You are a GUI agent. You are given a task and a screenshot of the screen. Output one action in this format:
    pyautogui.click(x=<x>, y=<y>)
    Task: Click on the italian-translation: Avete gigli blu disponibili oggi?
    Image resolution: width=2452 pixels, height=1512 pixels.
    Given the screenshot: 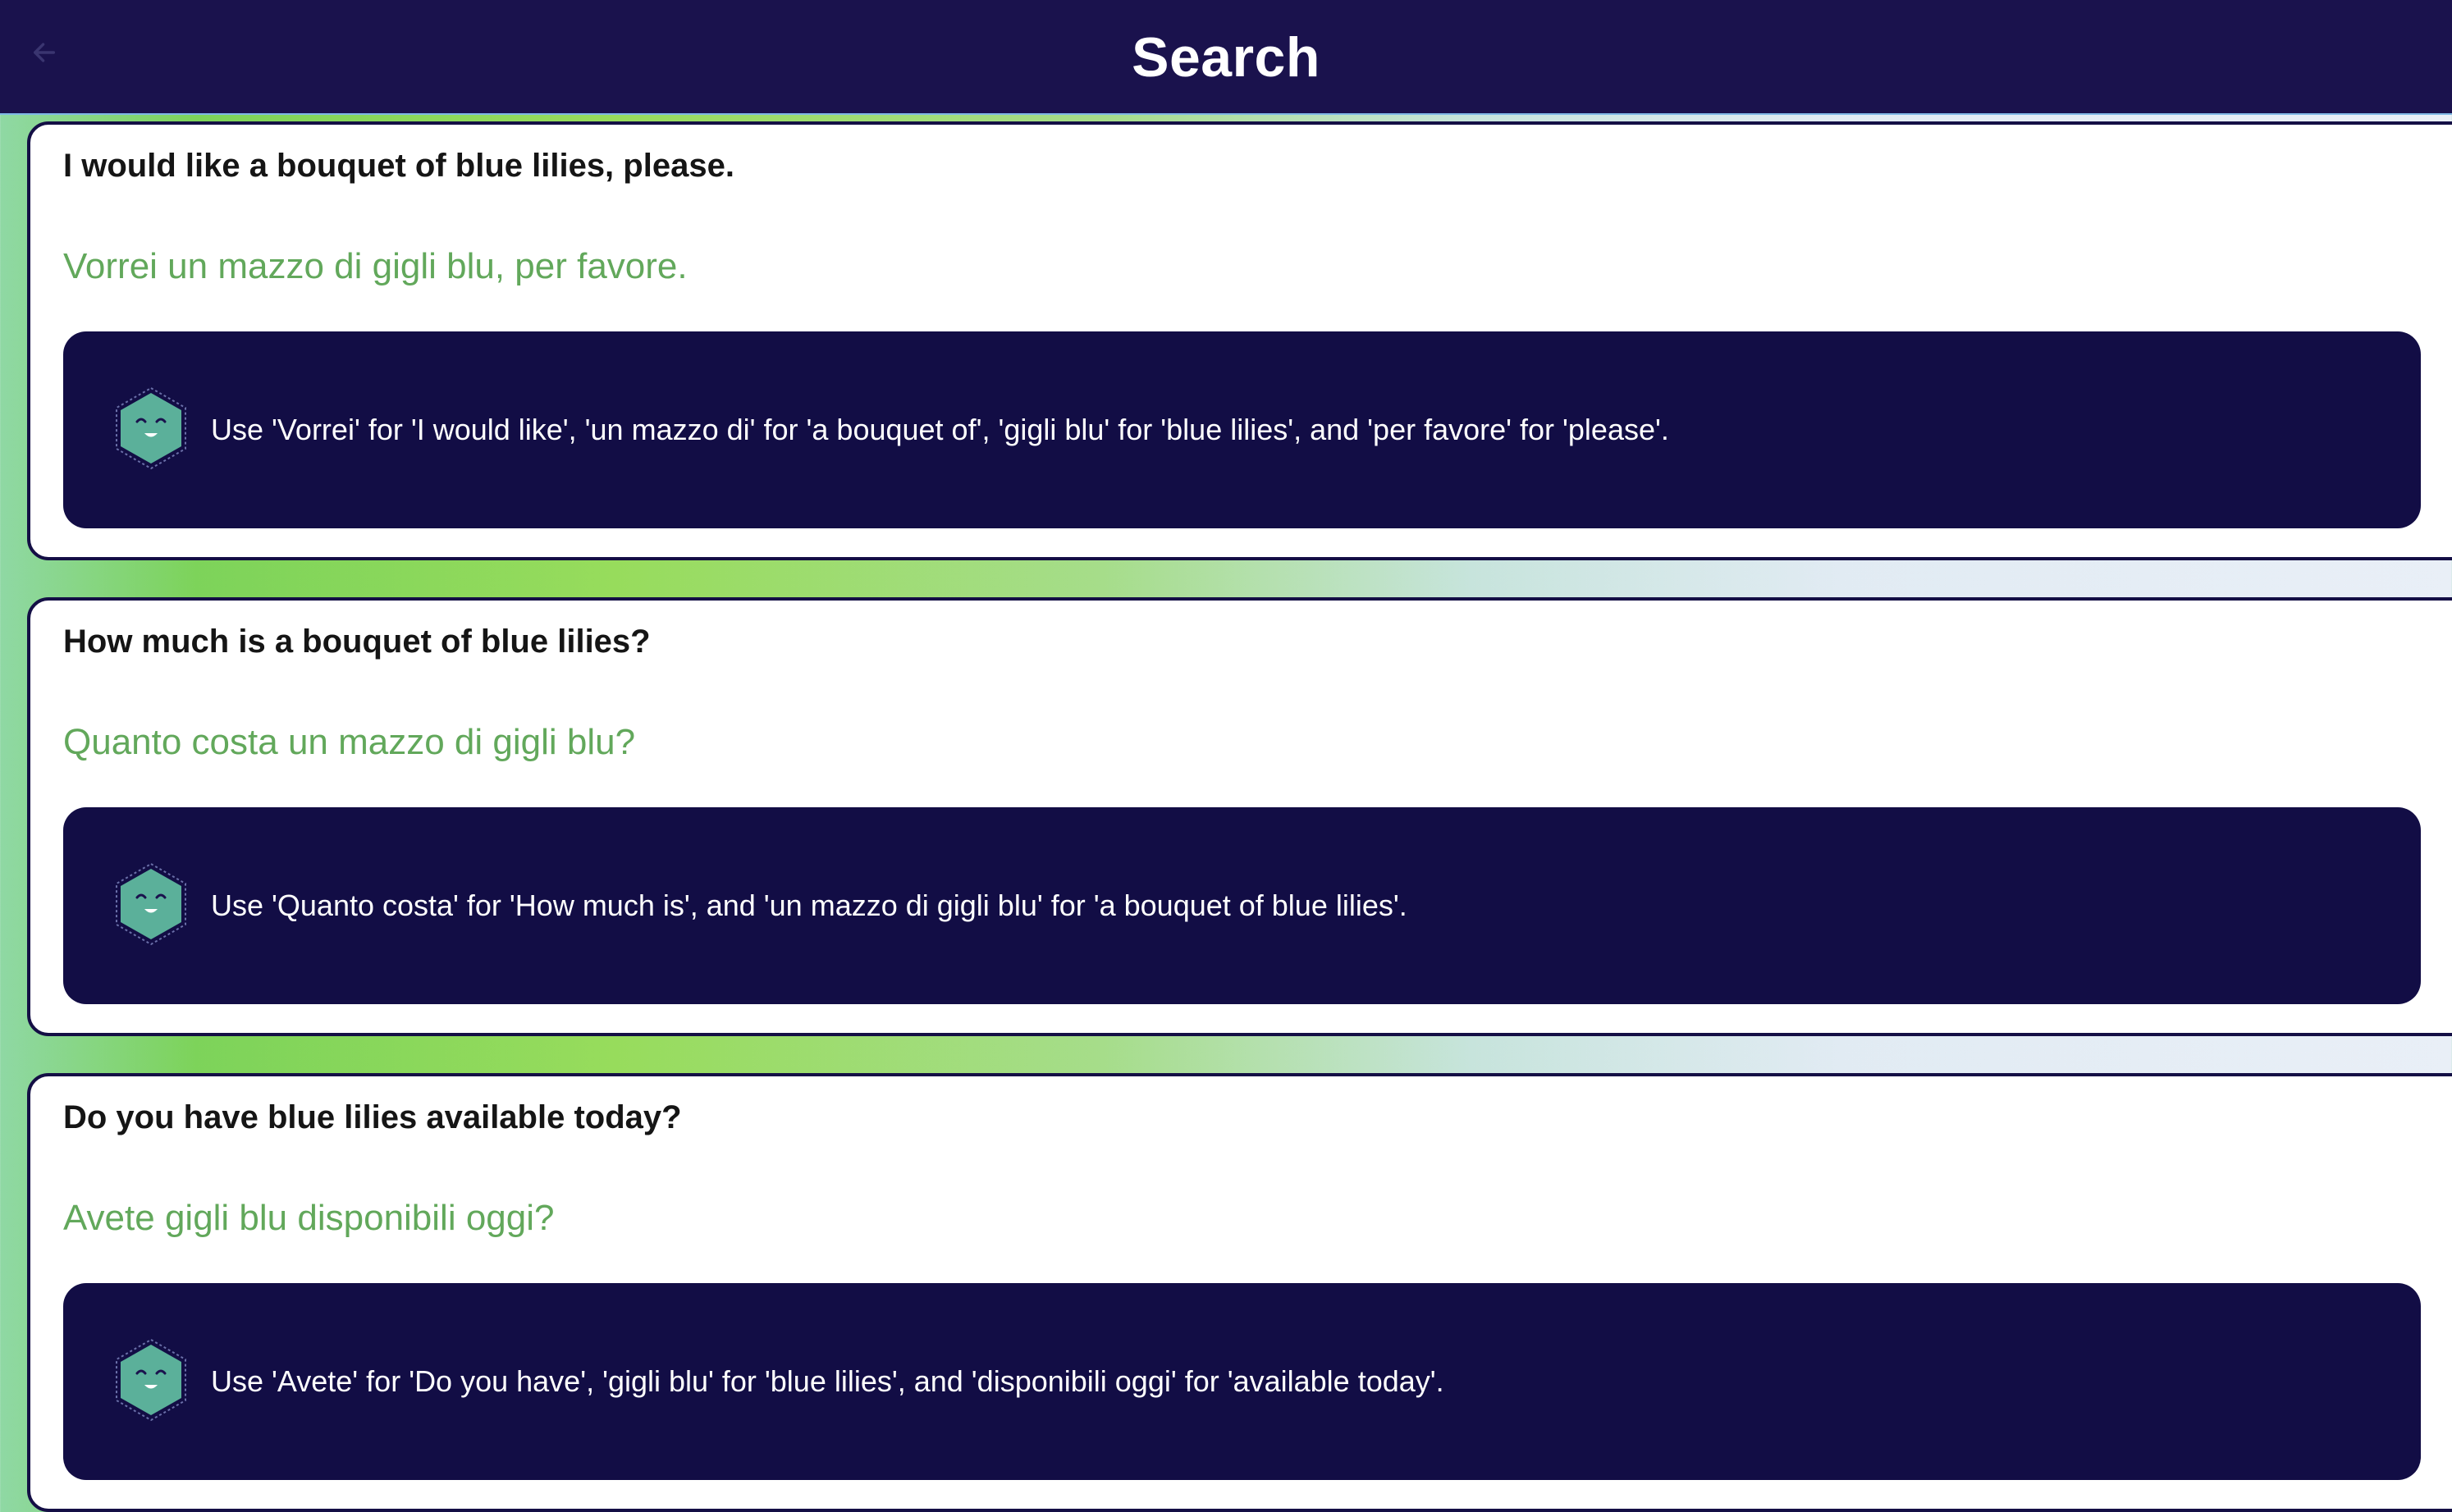 What is the action you would take?
    pyautogui.click(x=309, y=1218)
    